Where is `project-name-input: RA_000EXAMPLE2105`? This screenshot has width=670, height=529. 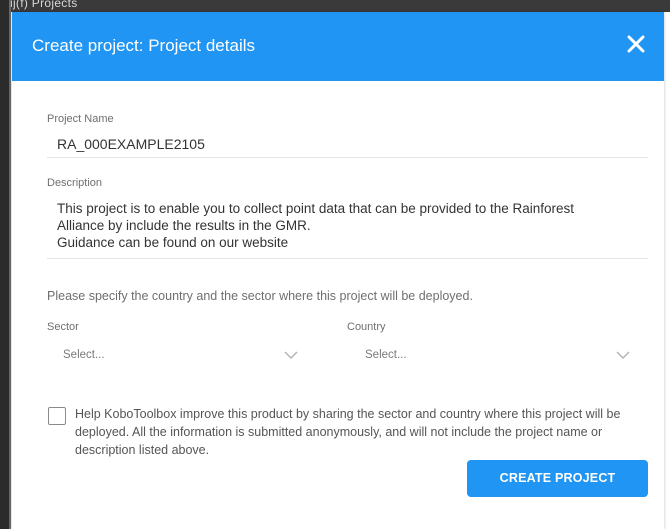
project-name-input: RA_000EXAMPLE2105 is located at coordinates (131, 144).